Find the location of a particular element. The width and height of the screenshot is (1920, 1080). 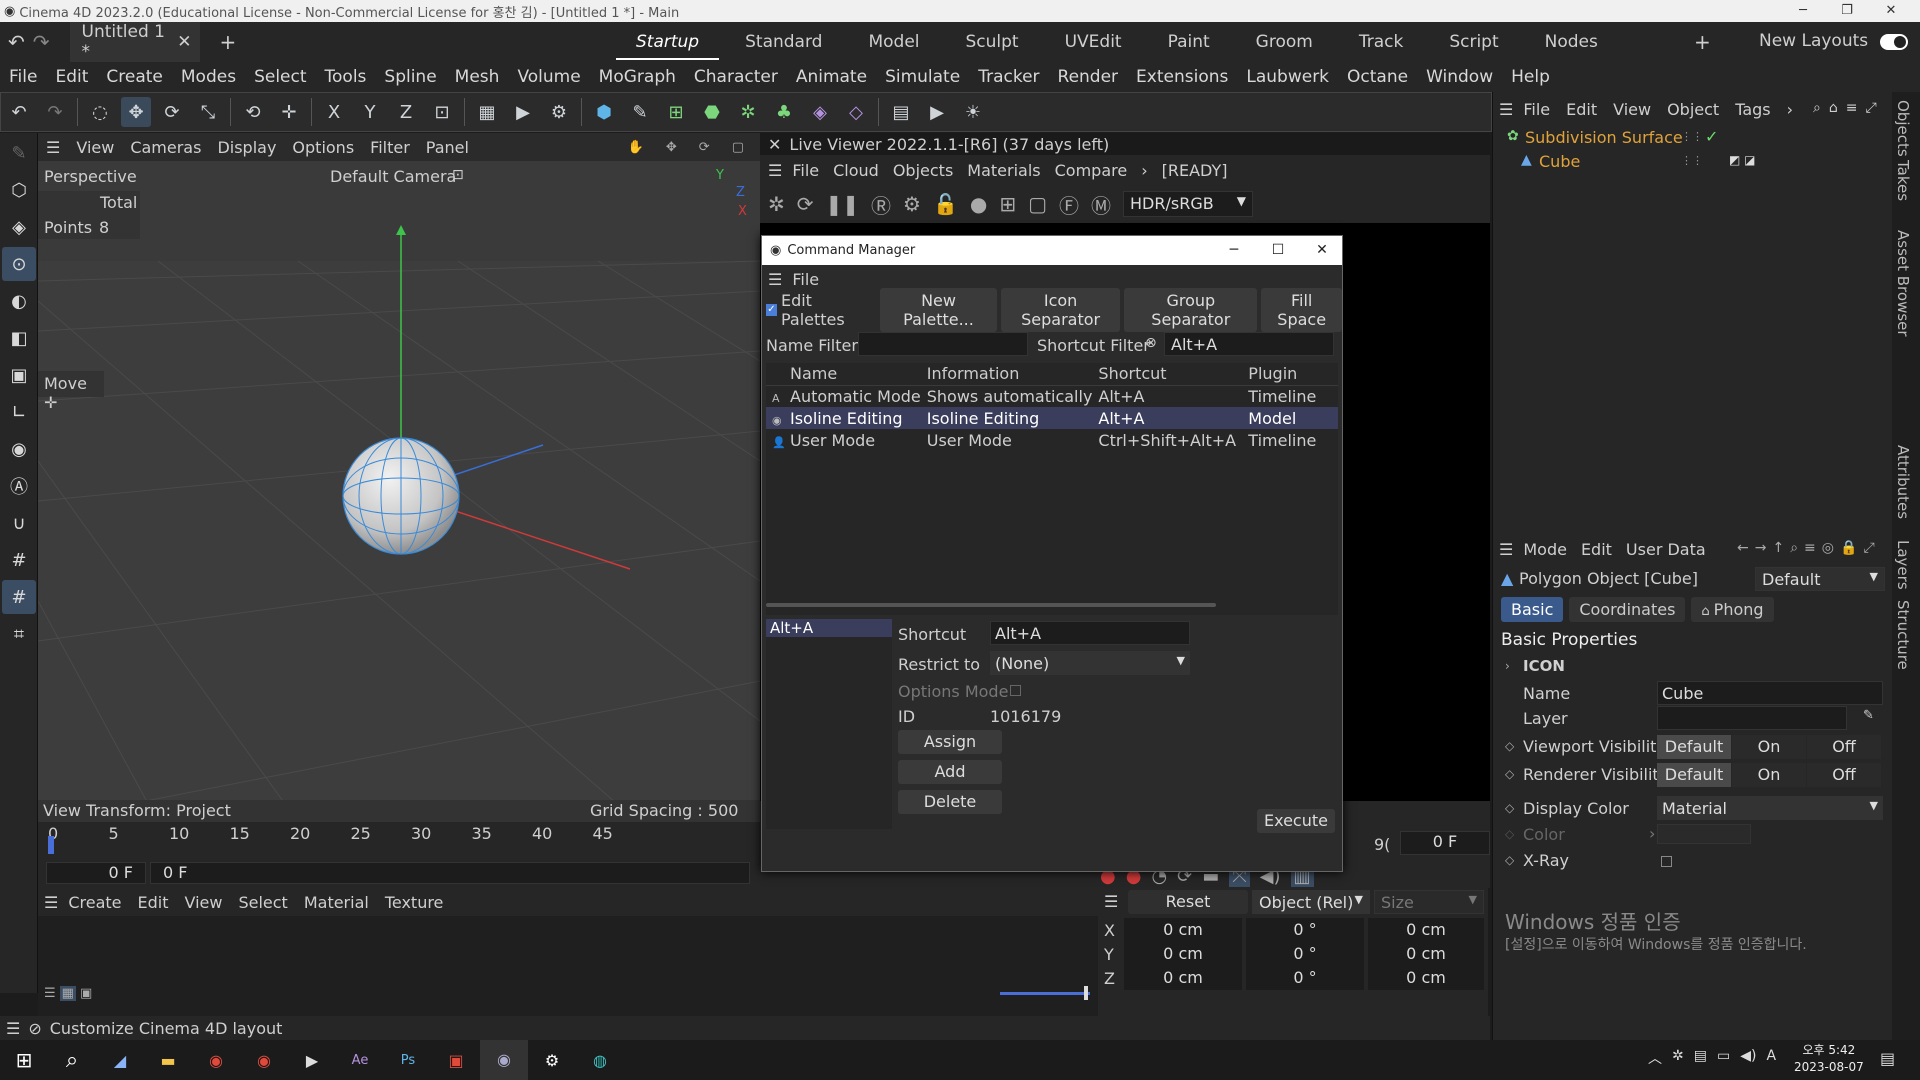

viewport-menu-cameras: Cameras is located at coordinates (165, 147).